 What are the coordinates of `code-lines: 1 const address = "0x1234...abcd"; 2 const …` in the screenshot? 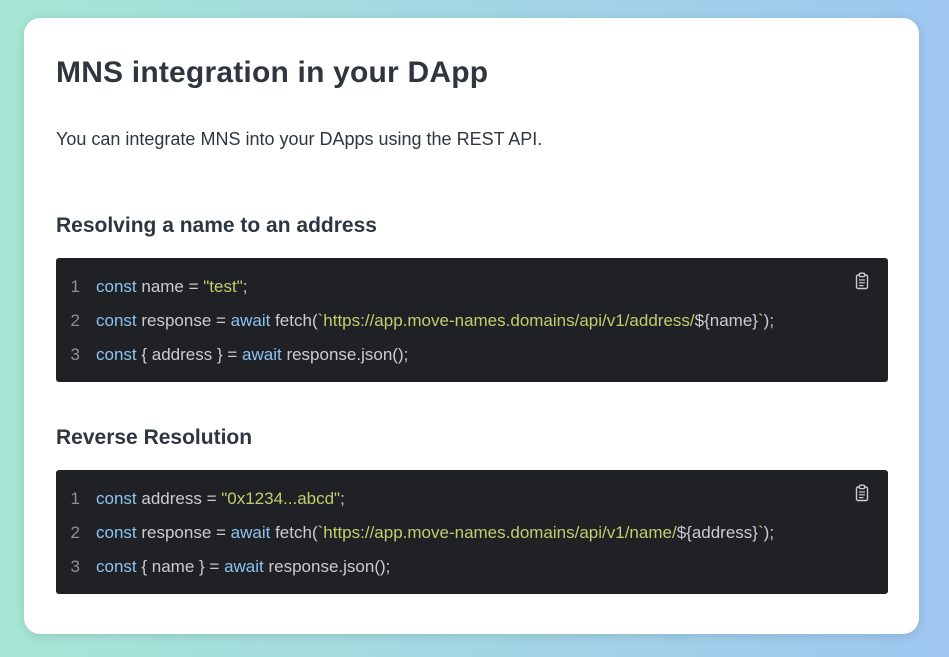 It's located at (472, 533).